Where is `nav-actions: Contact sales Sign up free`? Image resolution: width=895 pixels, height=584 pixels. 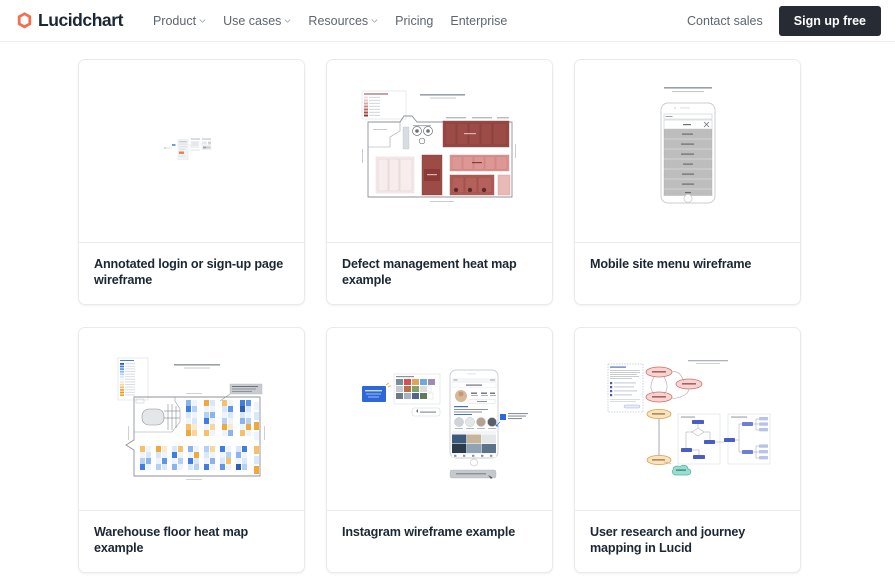 nav-actions: Contact sales Sign up free is located at coordinates (784, 20).